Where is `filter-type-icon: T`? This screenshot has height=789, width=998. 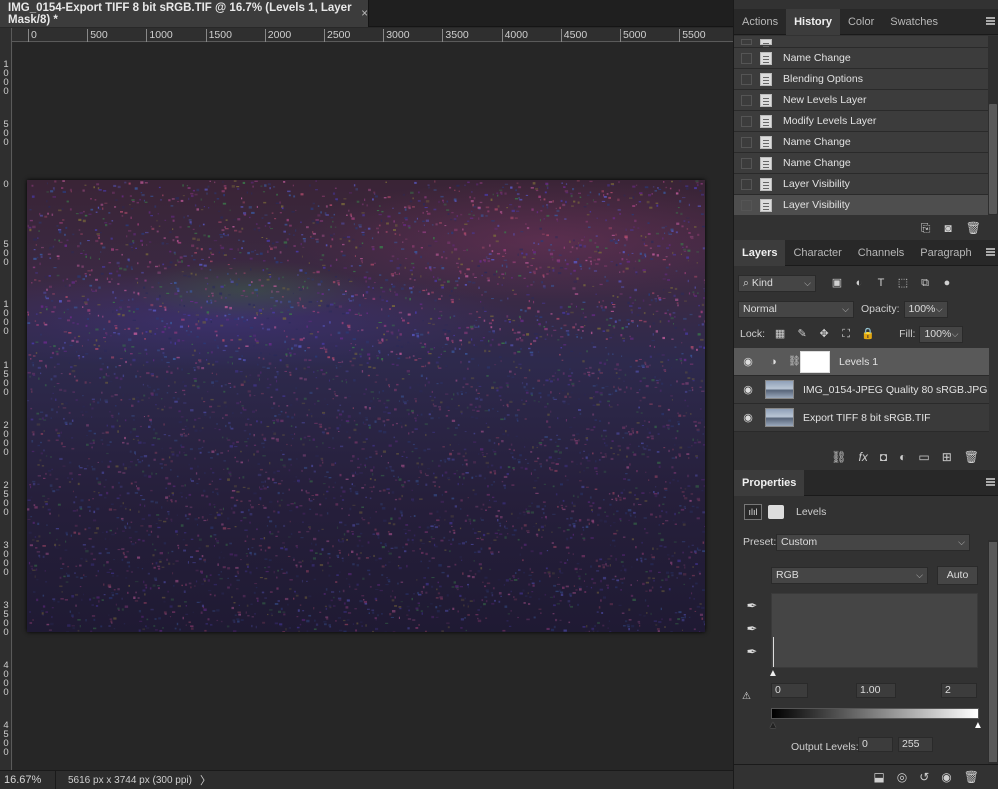 filter-type-icon: T is located at coordinates (881, 283).